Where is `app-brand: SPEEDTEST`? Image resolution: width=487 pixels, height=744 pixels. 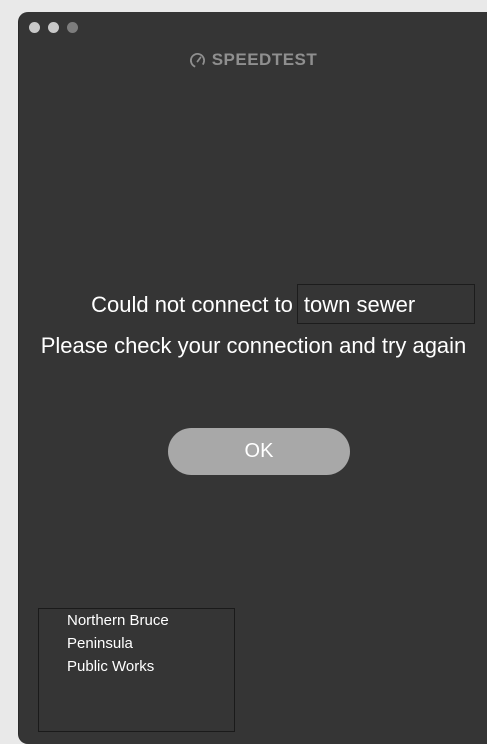
app-brand: SPEEDTEST is located at coordinates (253, 60).